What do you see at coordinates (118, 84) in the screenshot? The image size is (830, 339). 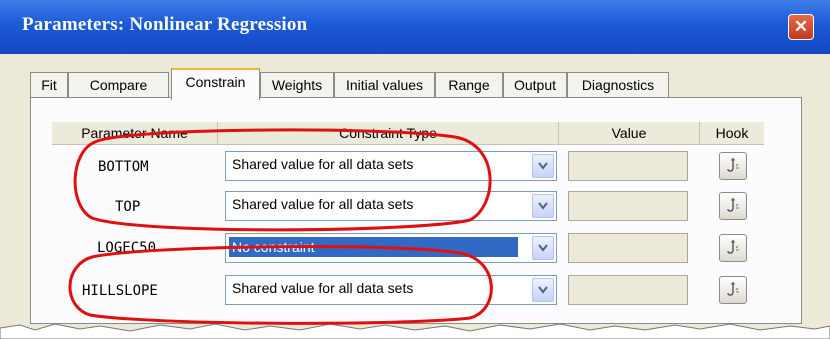 I see `tab-compare: Compare` at bounding box center [118, 84].